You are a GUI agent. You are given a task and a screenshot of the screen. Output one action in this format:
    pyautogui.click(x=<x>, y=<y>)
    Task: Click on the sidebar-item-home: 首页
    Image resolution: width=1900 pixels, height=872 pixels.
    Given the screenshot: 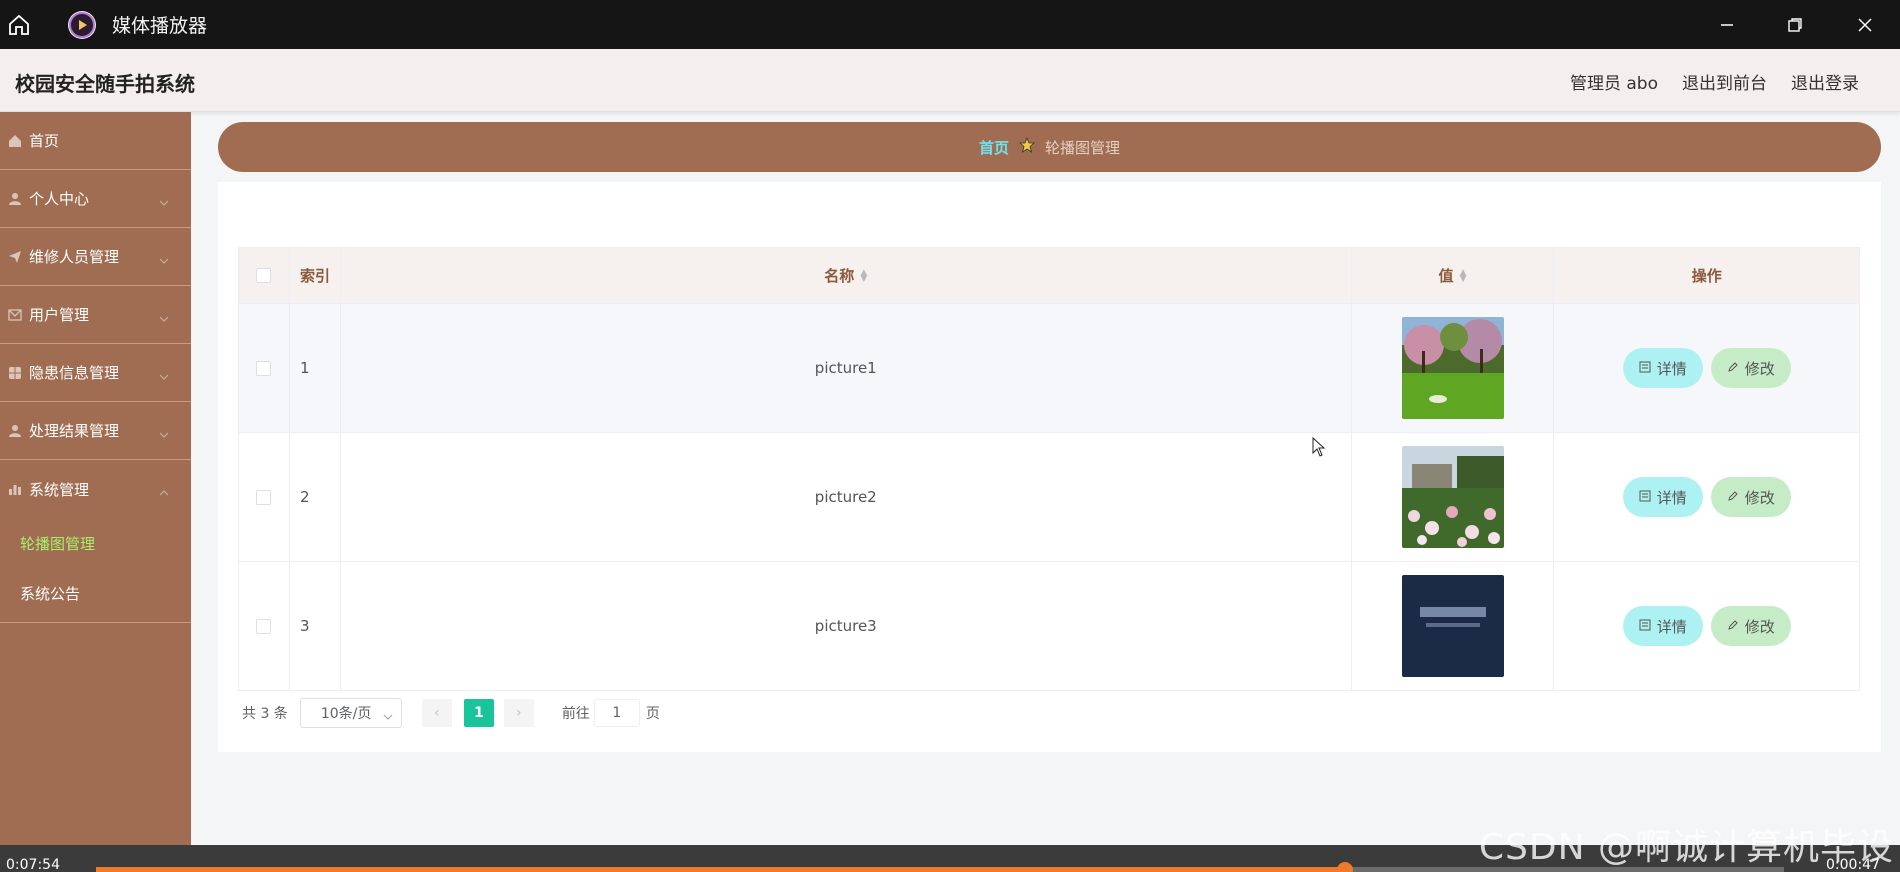 What is the action you would take?
    pyautogui.click(x=95, y=141)
    